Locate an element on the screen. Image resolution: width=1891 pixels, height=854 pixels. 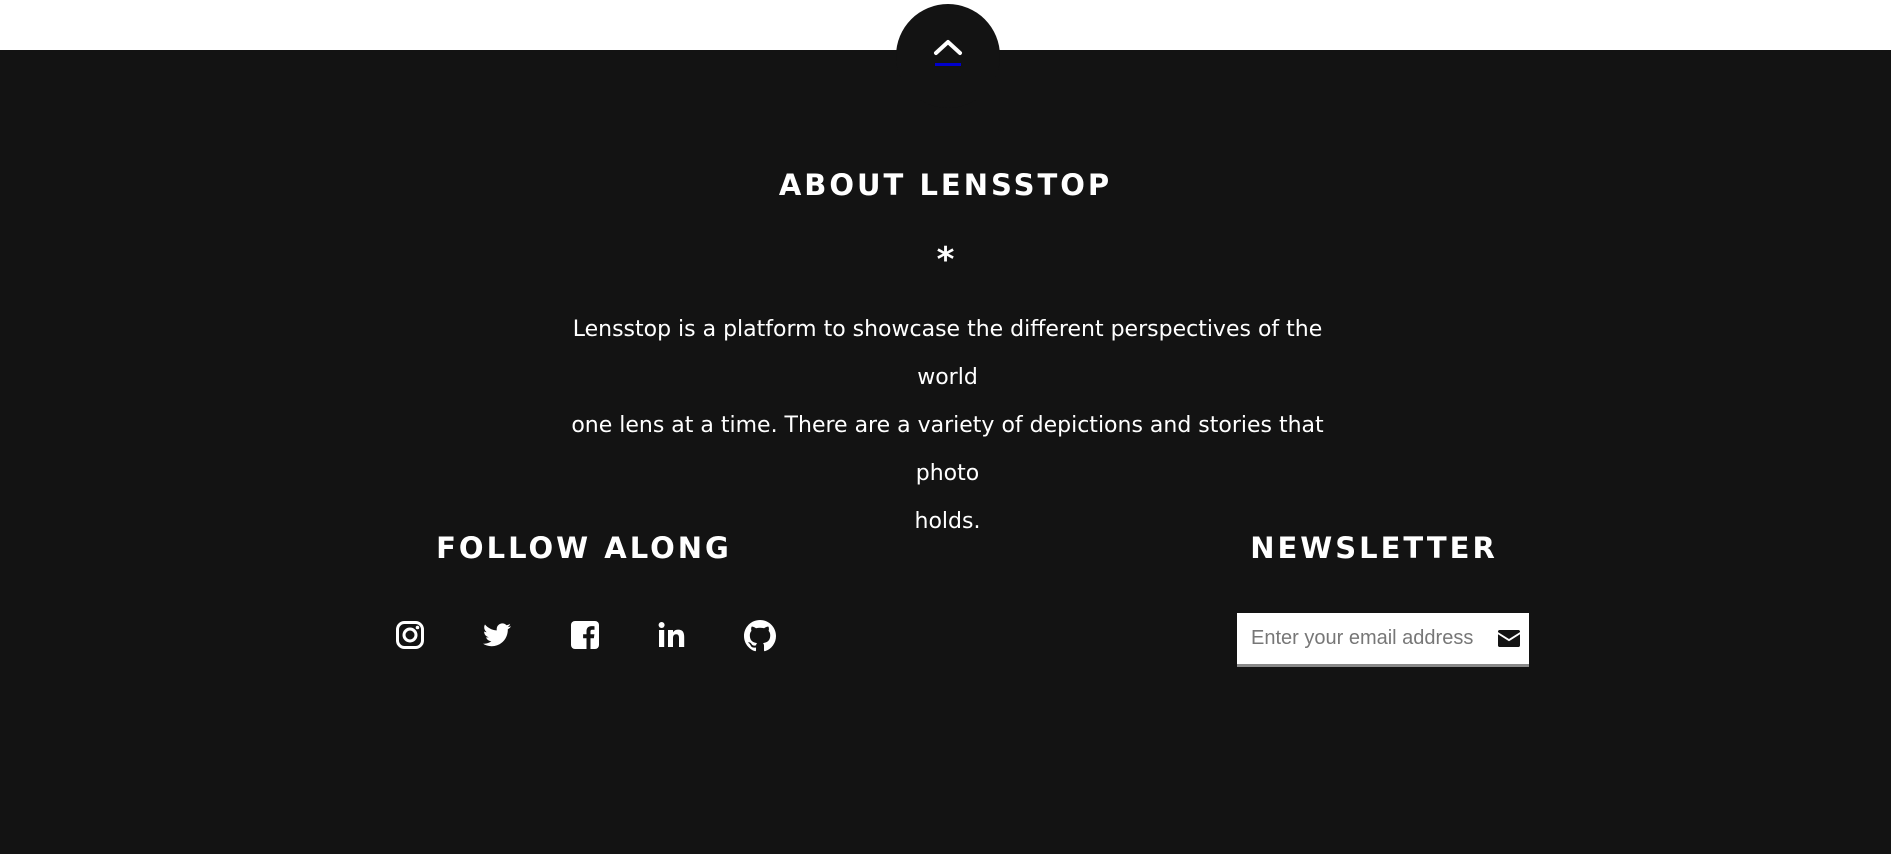
facebook-icon is located at coordinates (585, 635).